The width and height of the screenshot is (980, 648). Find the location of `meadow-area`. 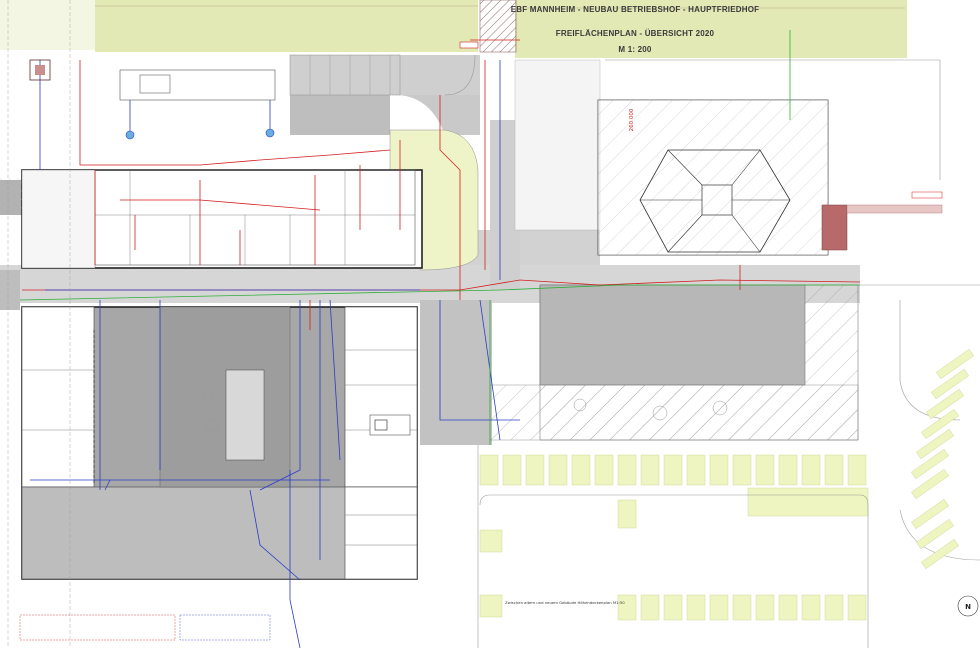

meadow-area is located at coordinates (453, 29).